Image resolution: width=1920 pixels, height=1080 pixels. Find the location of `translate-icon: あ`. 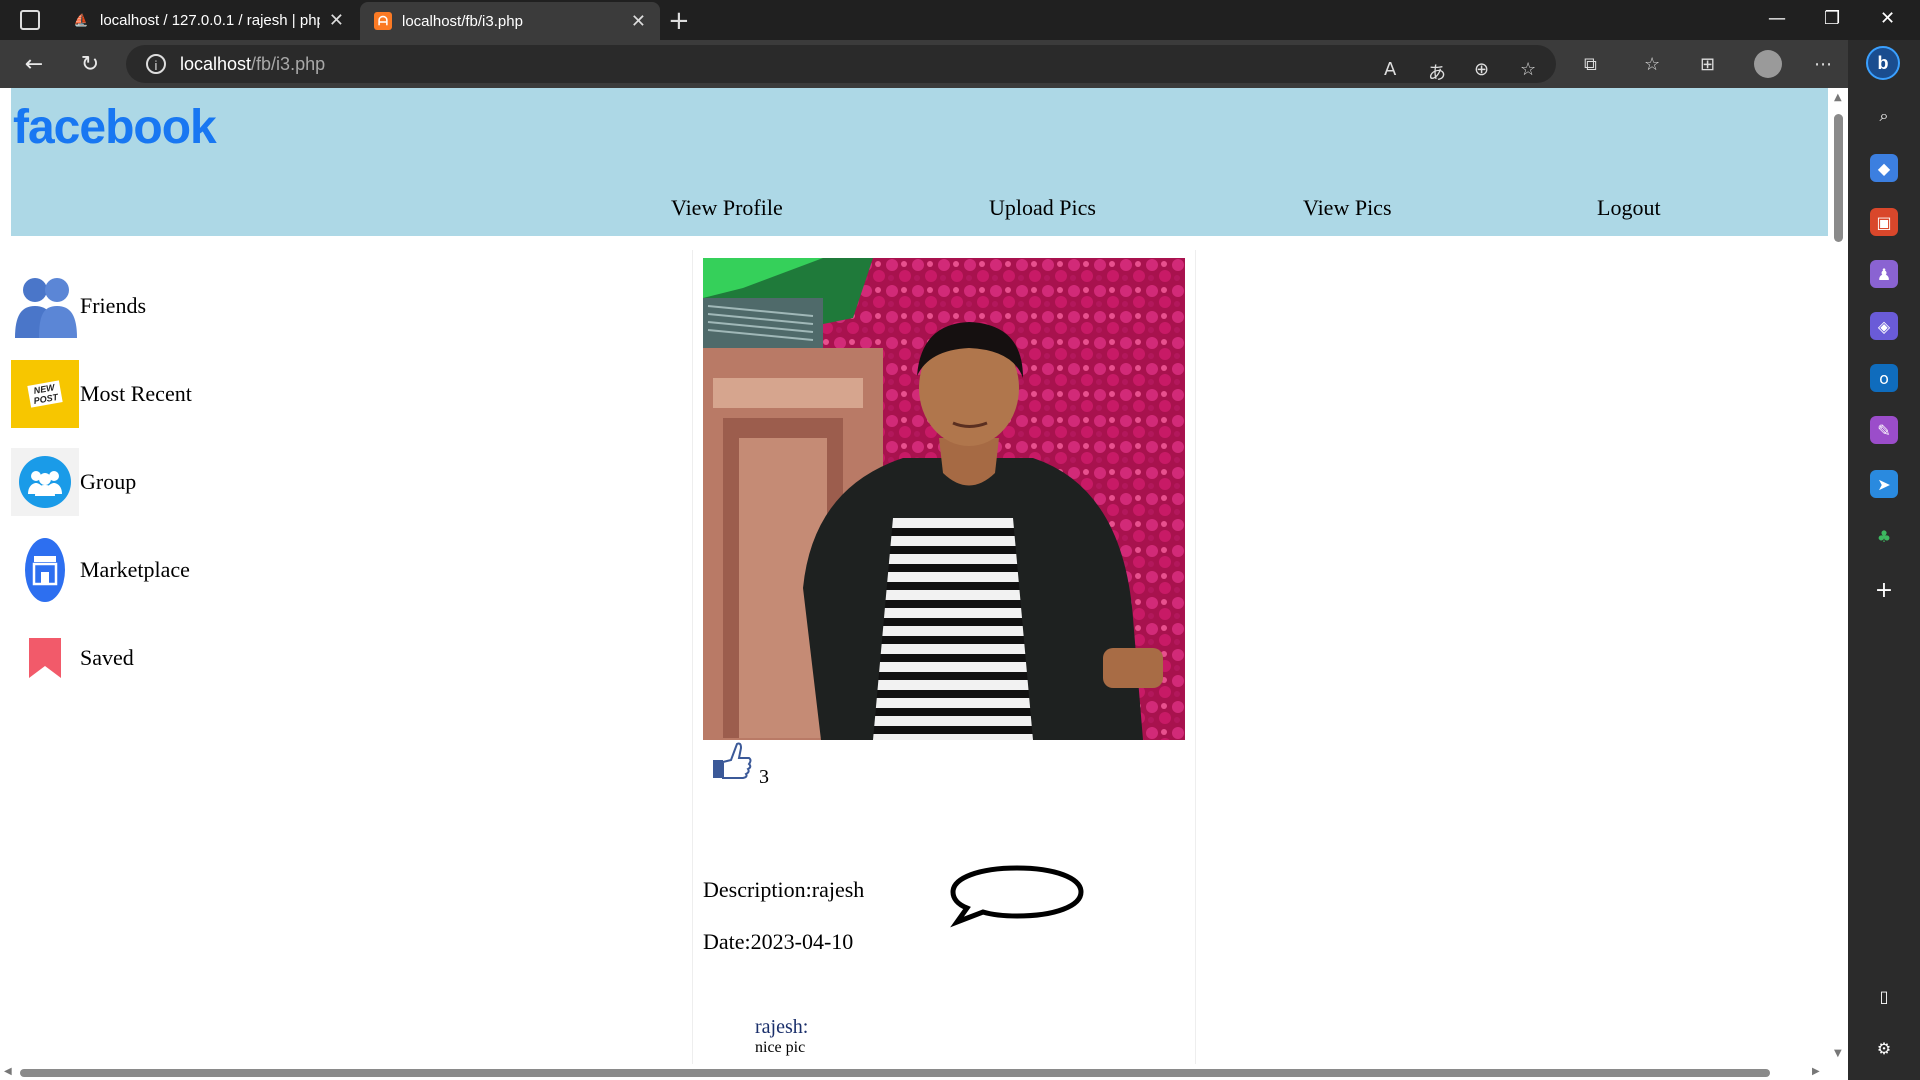

translate-icon: あ is located at coordinates (1437, 72).